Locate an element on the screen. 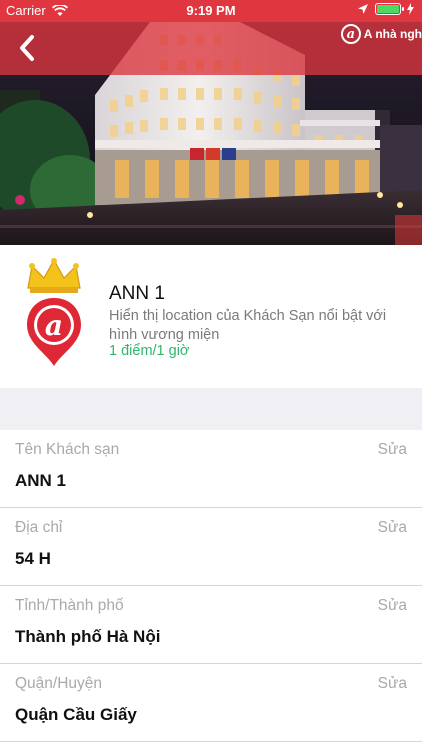 This screenshot has height=750, width=422. brand-logo: a A nhà ngh is located at coordinates (381, 34).